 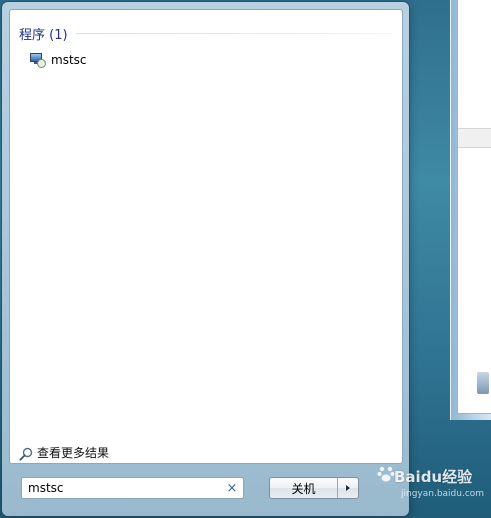 I want to click on programs-section-header: 程序 (1), so click(x=205, y=33).